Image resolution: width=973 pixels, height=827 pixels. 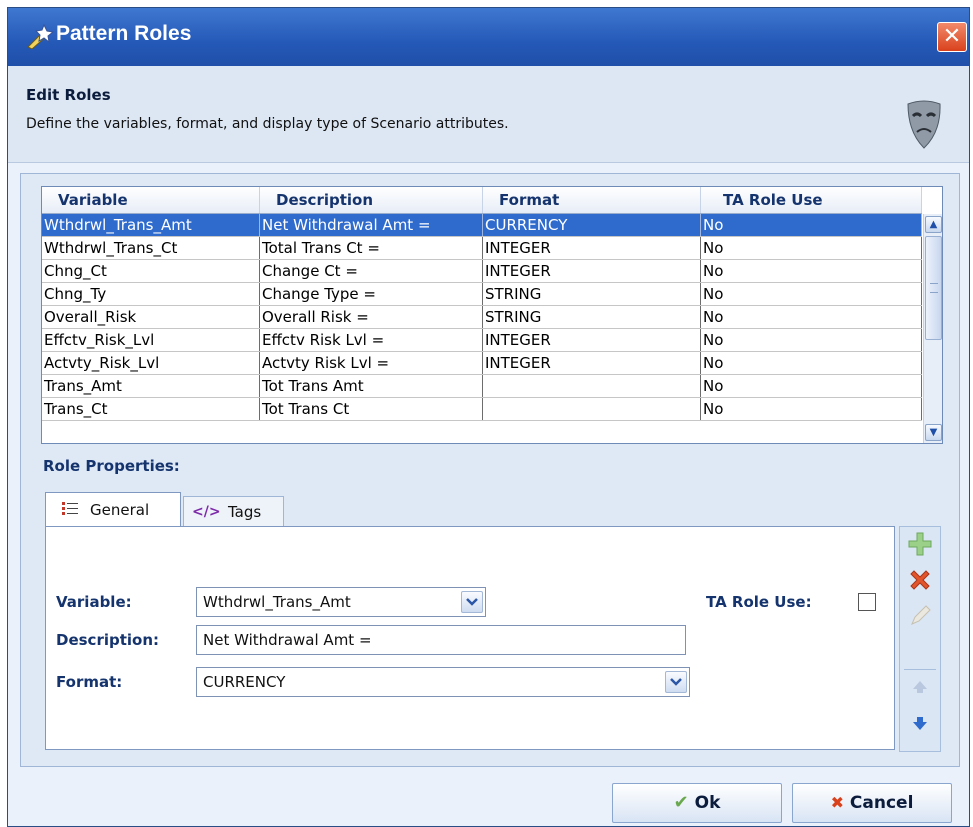 What do you see at coordinates (371, 225) in the screenshot?
I see `cell-description: Net Withdrawal Amt =` at bounding box center [371, 225].